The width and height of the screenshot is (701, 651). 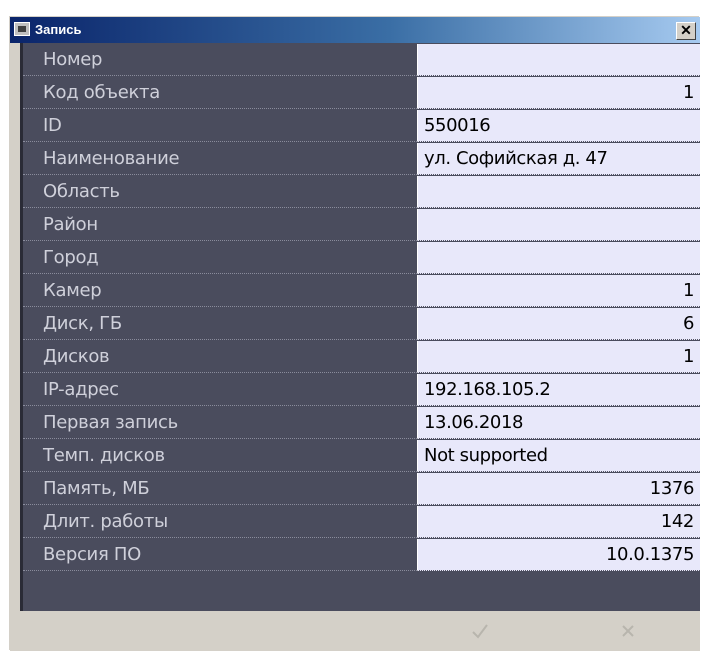 What do you see at coordinates (220, 225) in the screenshot?
I see `field-label: Район` at bounding box center [220, 225].